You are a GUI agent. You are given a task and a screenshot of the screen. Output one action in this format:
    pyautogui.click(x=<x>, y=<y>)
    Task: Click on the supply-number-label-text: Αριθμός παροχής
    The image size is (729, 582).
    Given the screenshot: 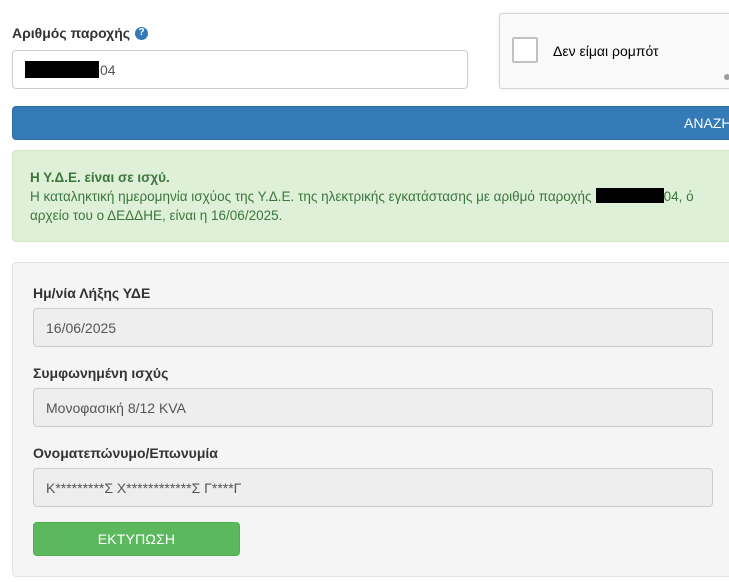 What is the action you would take?
    pyautogui.click(x=71, y=33)
    